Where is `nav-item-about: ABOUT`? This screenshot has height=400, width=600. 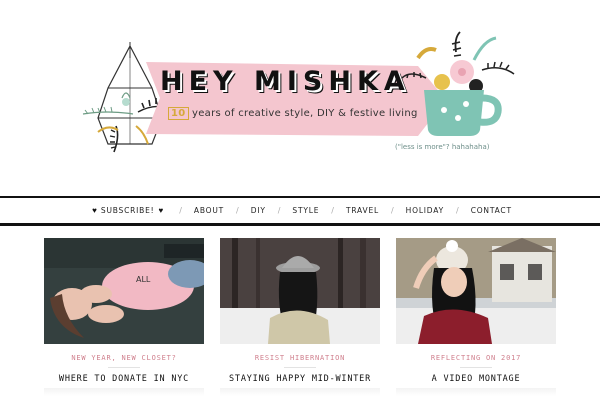
nav-item-about: ABOUT is located at coordinates (209, 210).